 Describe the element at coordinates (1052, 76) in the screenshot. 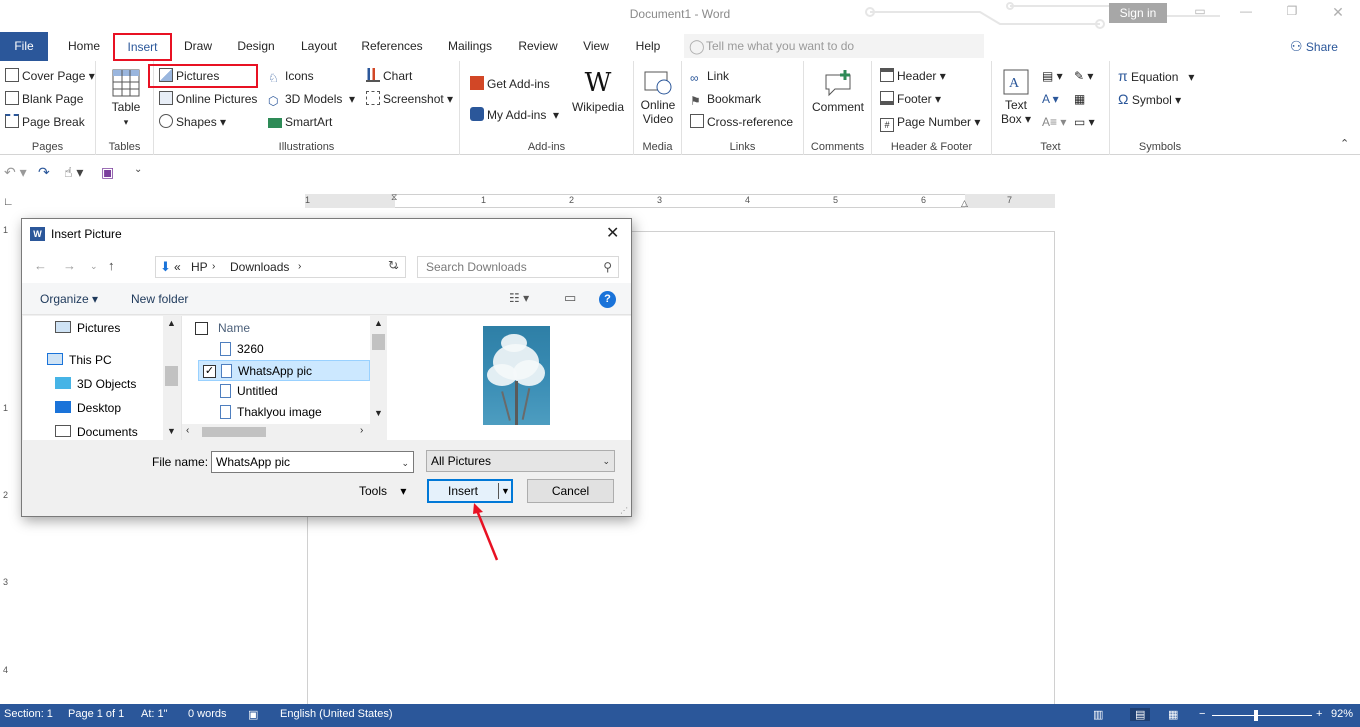

I see `quick-parts-icon: ▤ ▾` at that location.